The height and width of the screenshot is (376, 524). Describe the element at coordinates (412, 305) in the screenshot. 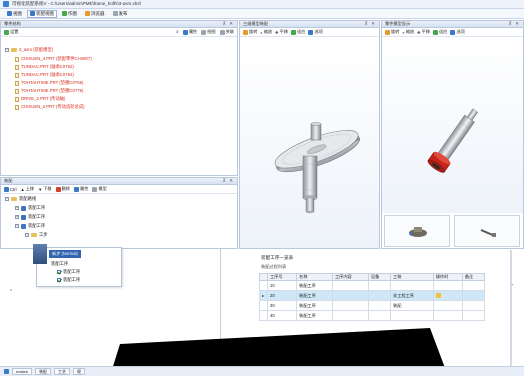

I see `table-cell: 装配` at that location.